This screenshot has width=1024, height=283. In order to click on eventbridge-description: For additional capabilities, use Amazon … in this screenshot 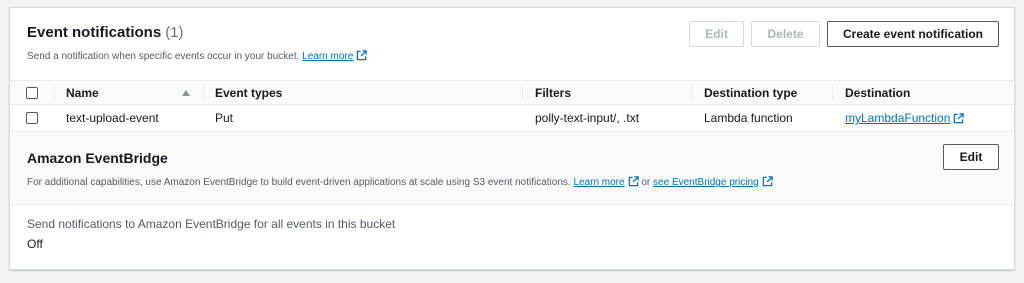, I will do `click(400, 182)`.